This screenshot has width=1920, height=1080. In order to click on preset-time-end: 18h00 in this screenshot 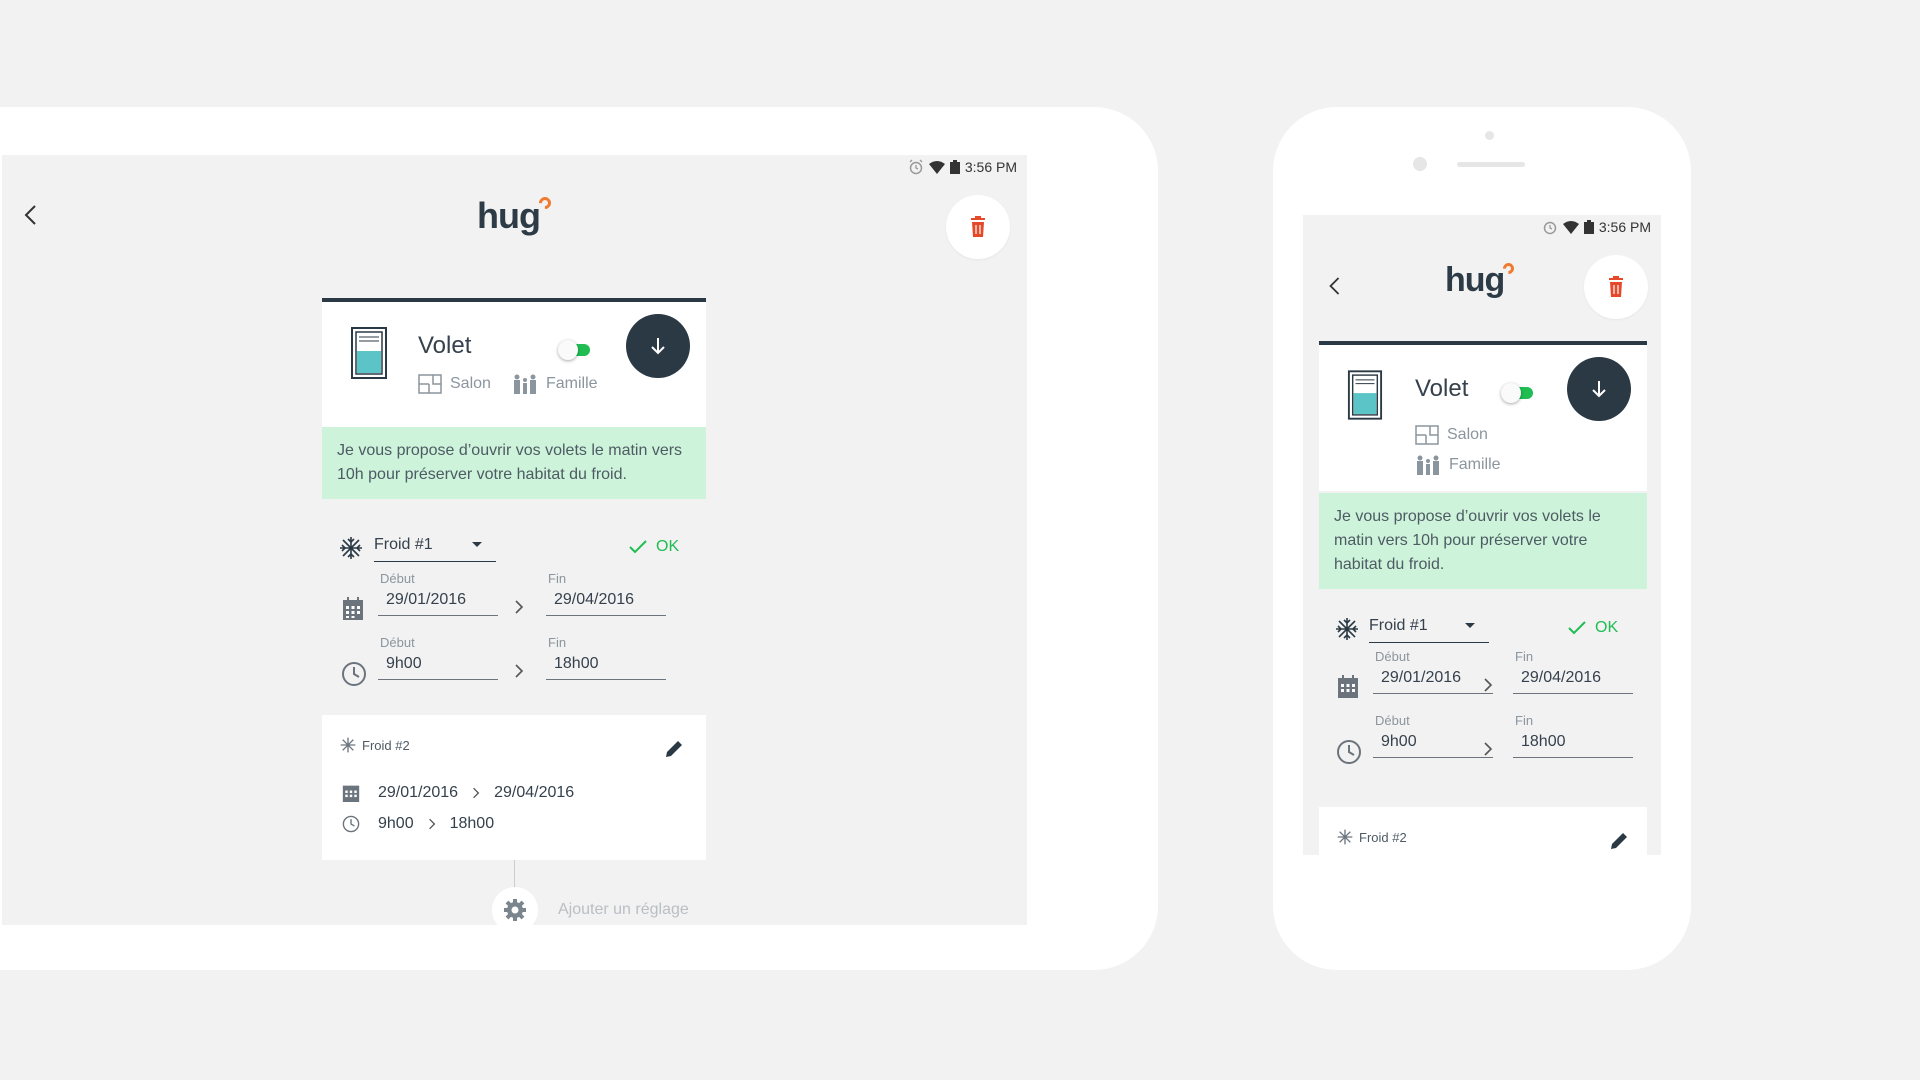, I will do `click(472, 823)`.